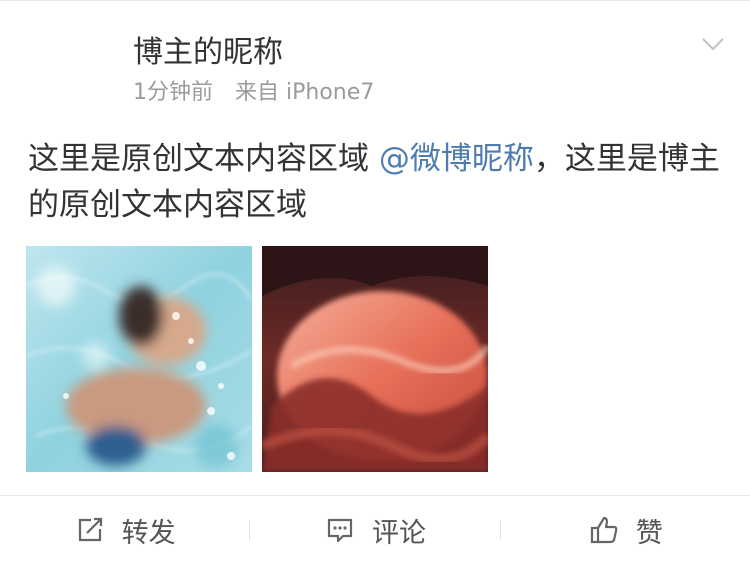  What do you see at coordinates (340, 530) in the screenshot?
I see `comment-icon` at bounding box center [340, 530].